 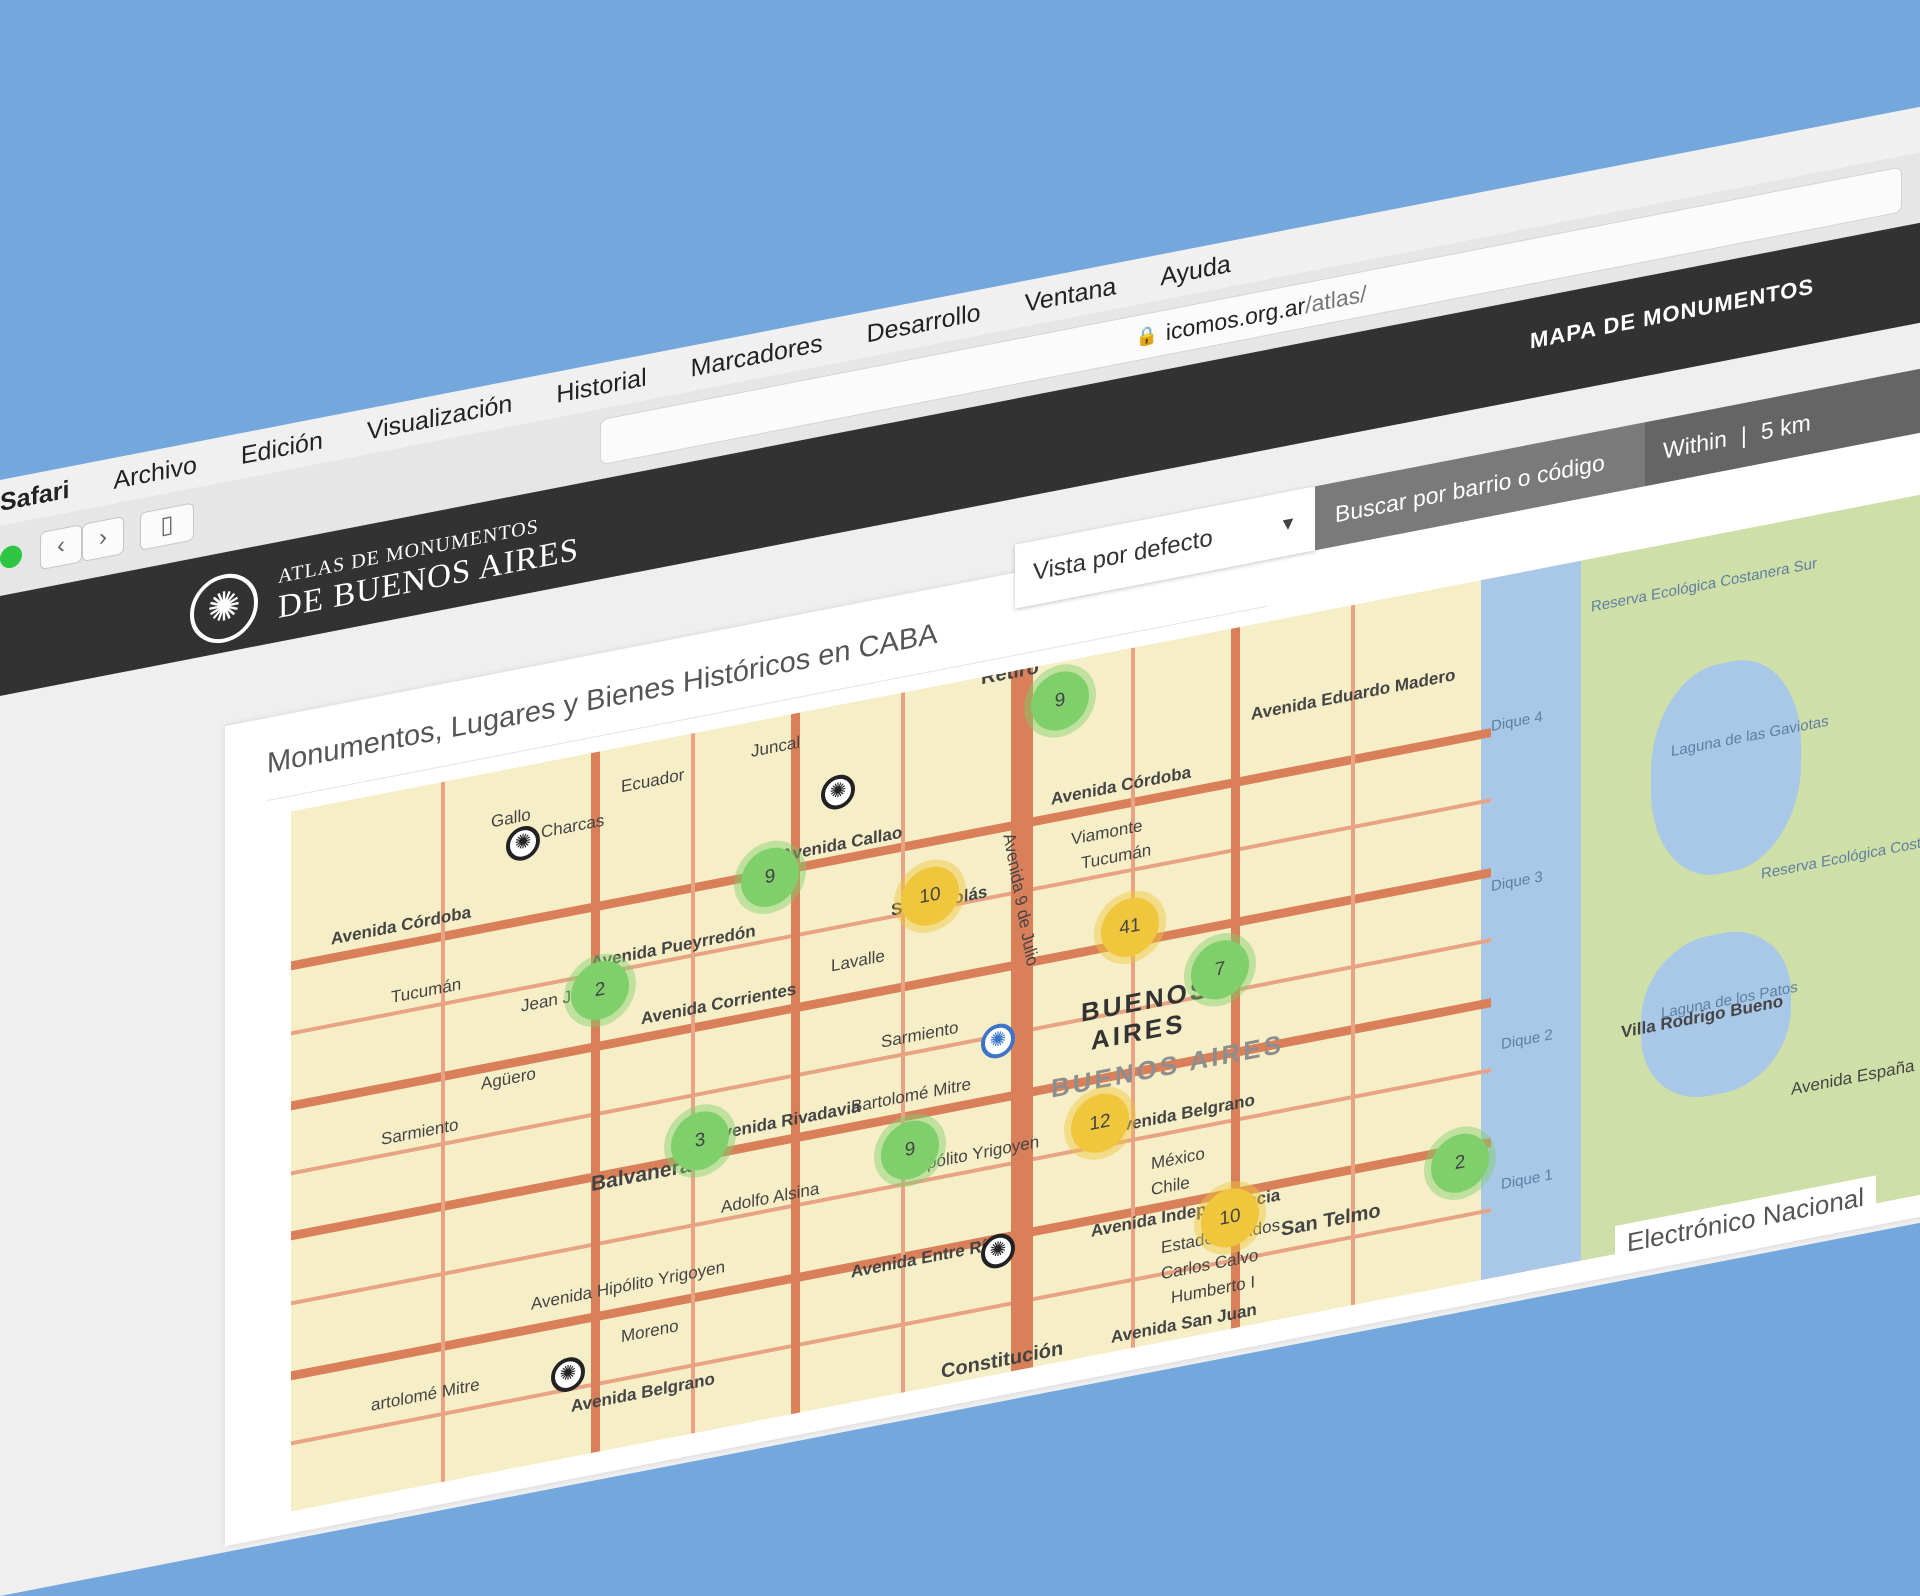 What do you see at coordinates (930, 896) in the screenshot?
I see `cluster-marker: 10` at bounding box center [930, 896].